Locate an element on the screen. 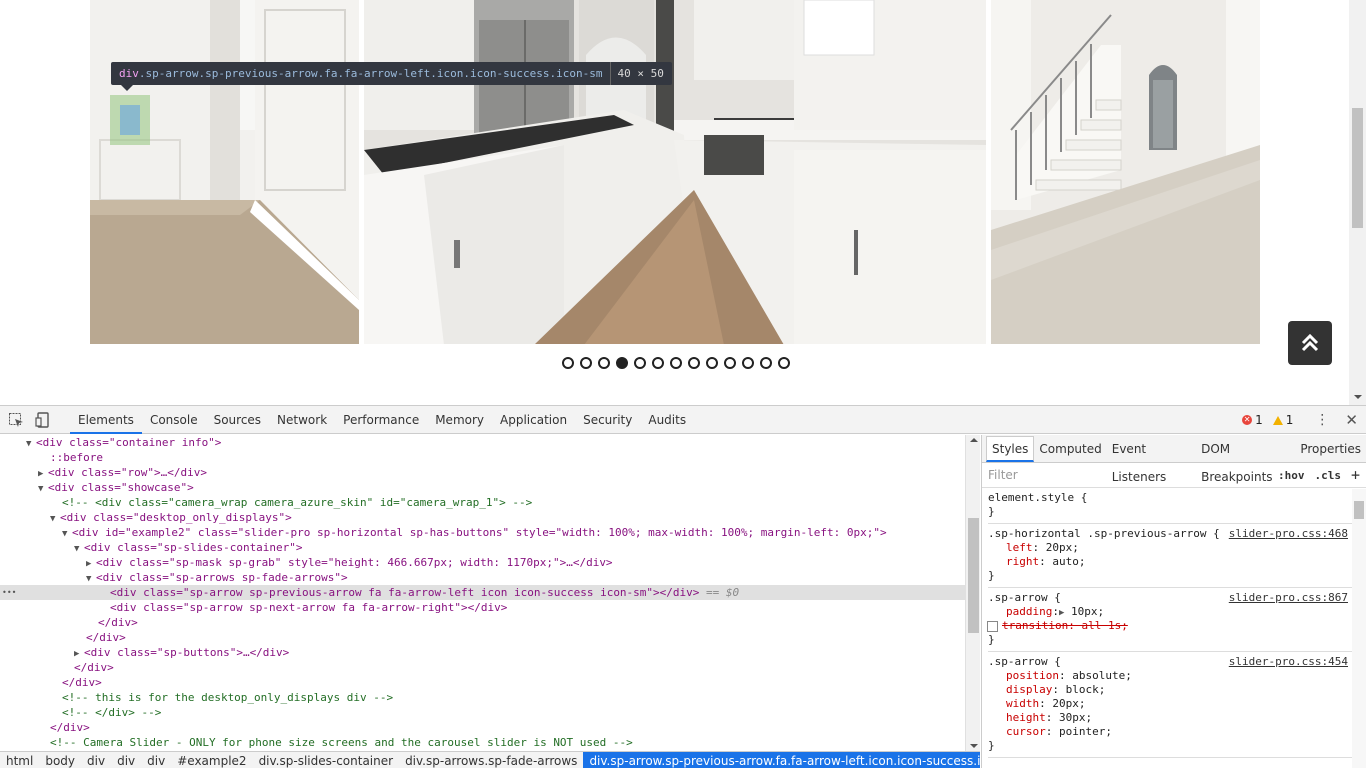 This screenshot has height=768, width=1366. tab-security: Security is located at coordinates (607, 420).